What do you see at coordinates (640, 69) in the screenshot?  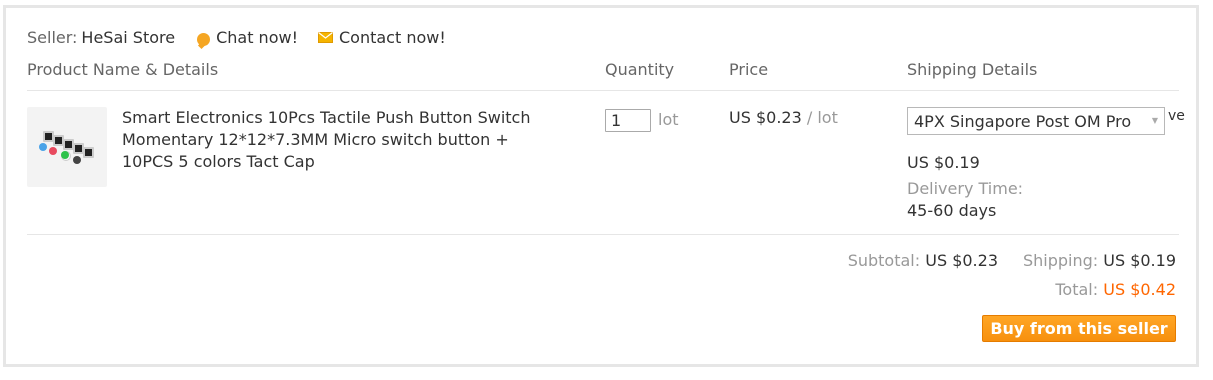 I see `column-header-quantity: Quantity` at bounding box center [640, 69].